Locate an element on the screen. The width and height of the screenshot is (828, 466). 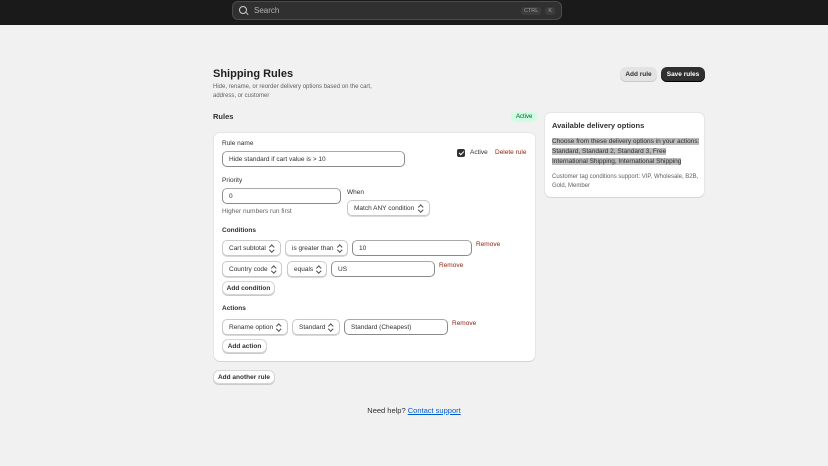
condition-value-input: US is located at coordinates (383, 269).